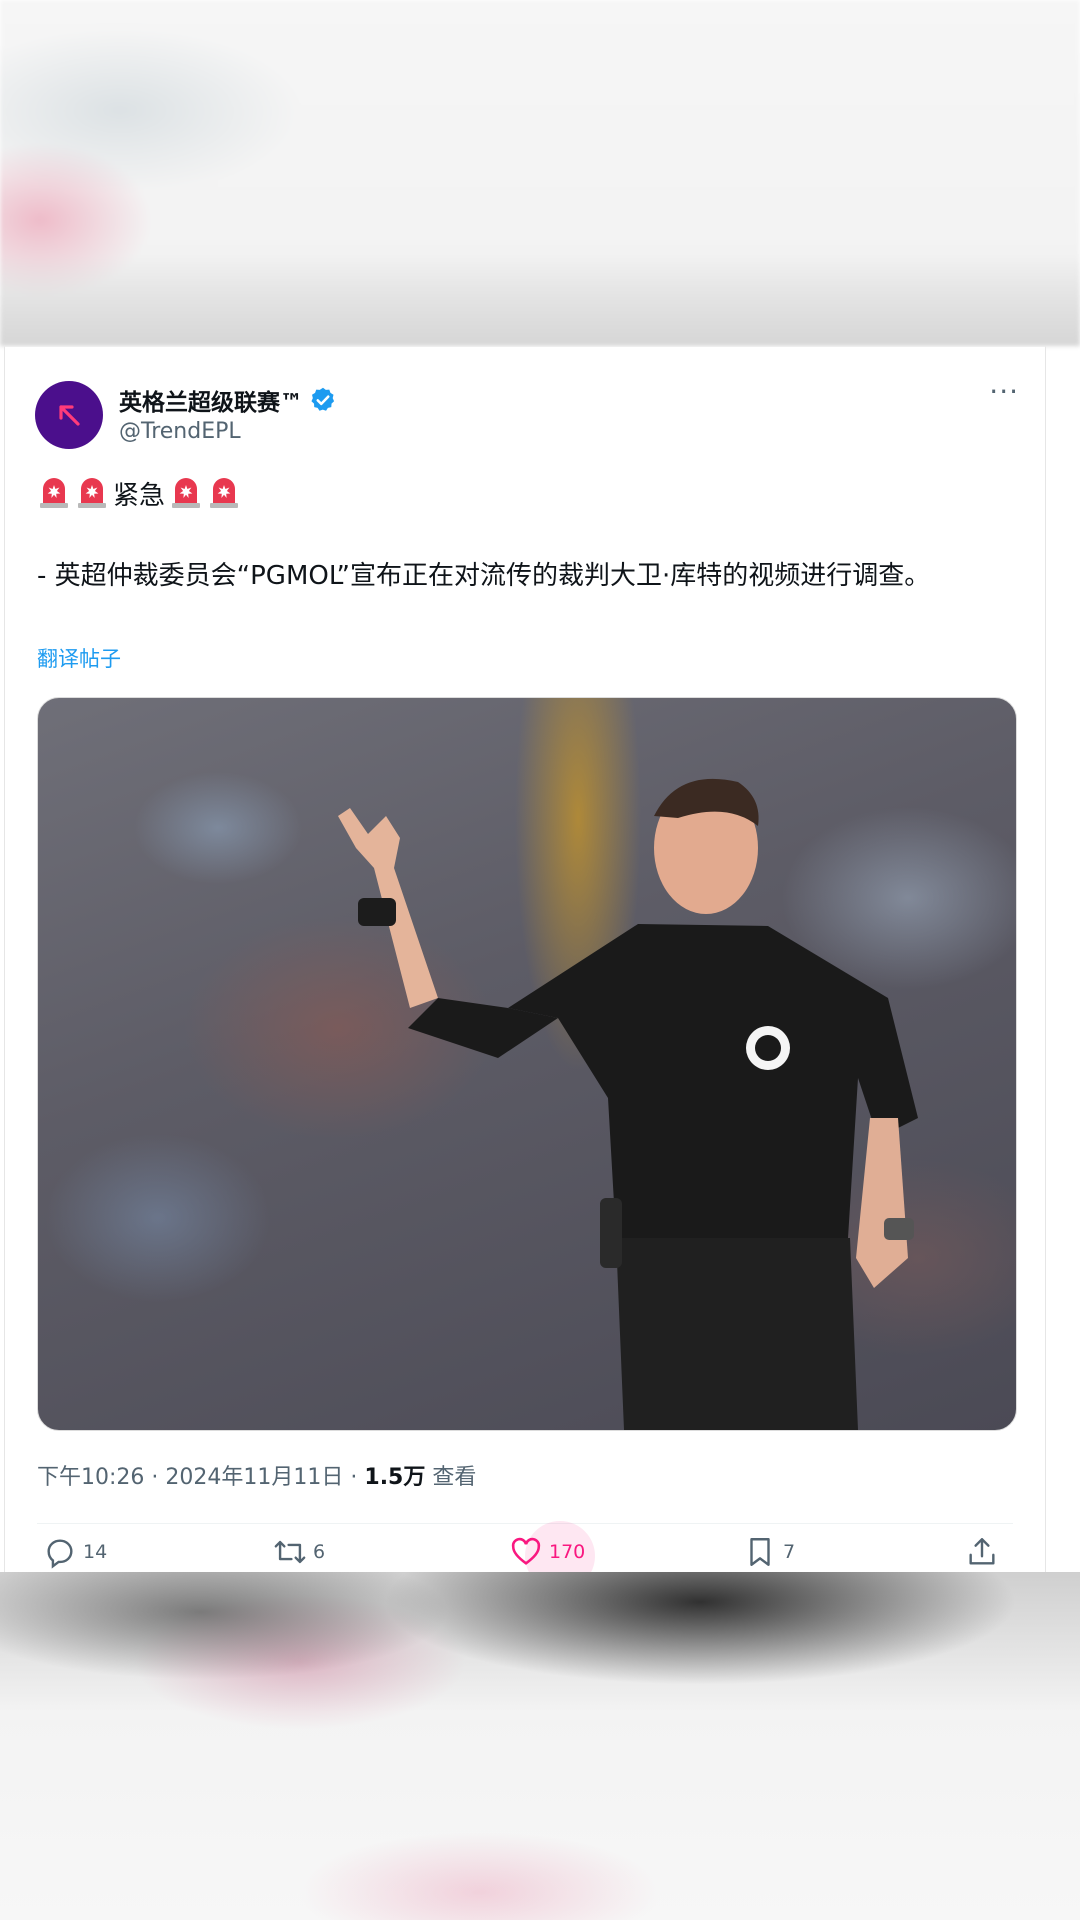 The image size is (1080, 1920). I want to click on action-bar: 14 6 170 7, so click(527, 1547).